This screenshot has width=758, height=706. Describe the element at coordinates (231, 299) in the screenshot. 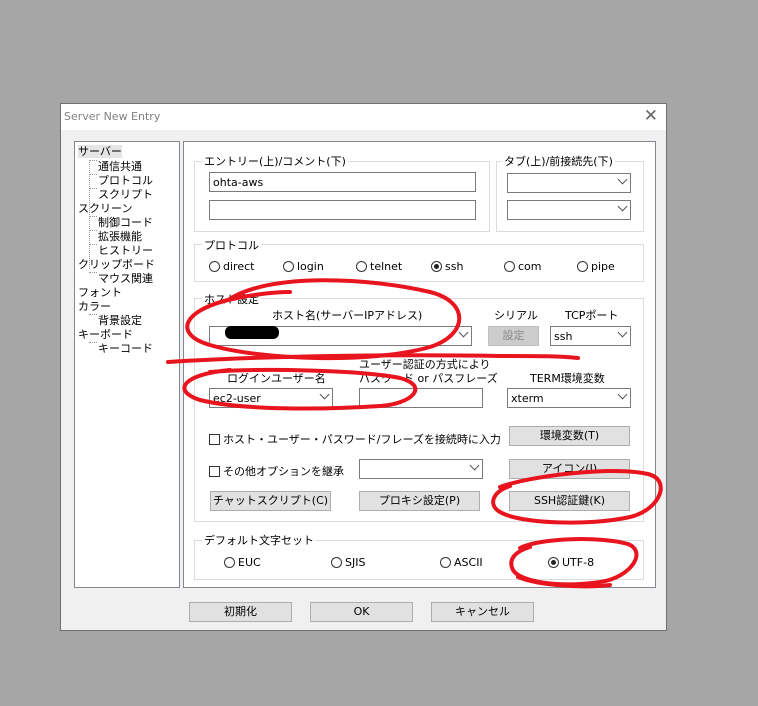

I see `host-group-label: ホスト設定` at that location.